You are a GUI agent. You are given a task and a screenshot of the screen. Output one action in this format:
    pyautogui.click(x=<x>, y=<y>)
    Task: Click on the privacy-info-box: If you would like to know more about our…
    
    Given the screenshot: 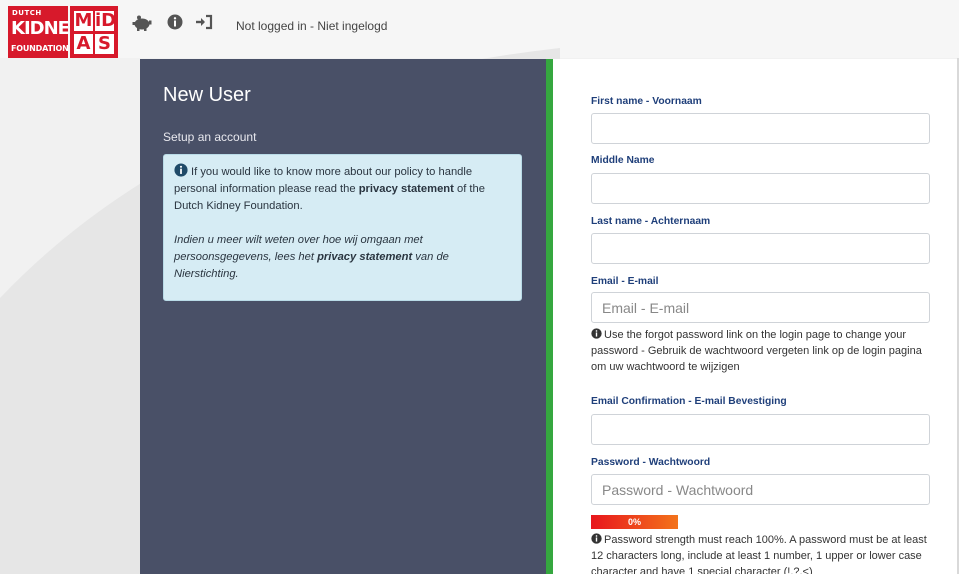 What is the action you would take?
    pyautogui.click(x=342, y=227)
    